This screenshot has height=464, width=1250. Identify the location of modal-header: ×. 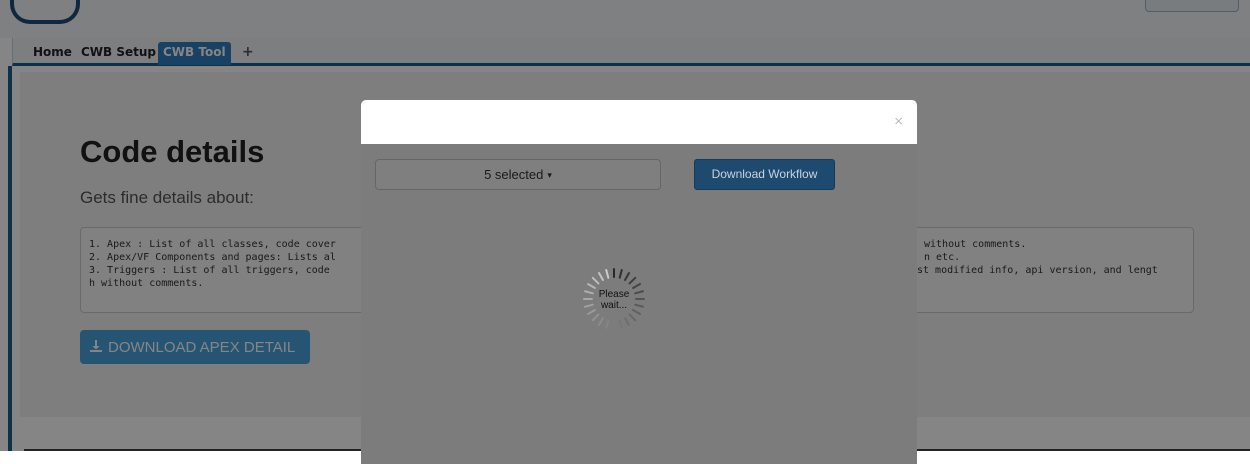
(639, 122).